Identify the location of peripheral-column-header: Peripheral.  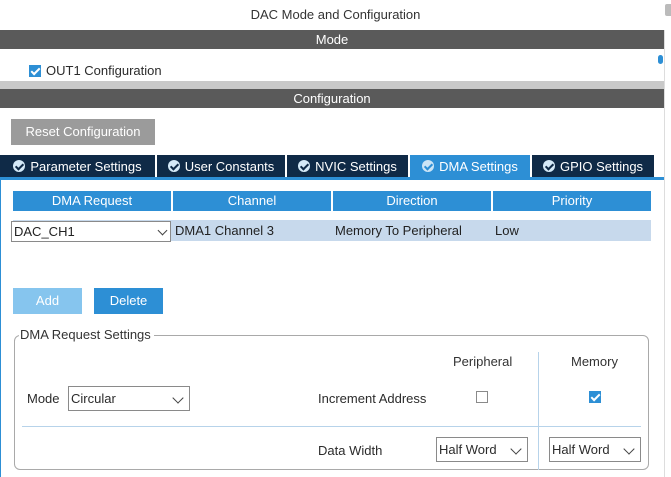
(483, 361).